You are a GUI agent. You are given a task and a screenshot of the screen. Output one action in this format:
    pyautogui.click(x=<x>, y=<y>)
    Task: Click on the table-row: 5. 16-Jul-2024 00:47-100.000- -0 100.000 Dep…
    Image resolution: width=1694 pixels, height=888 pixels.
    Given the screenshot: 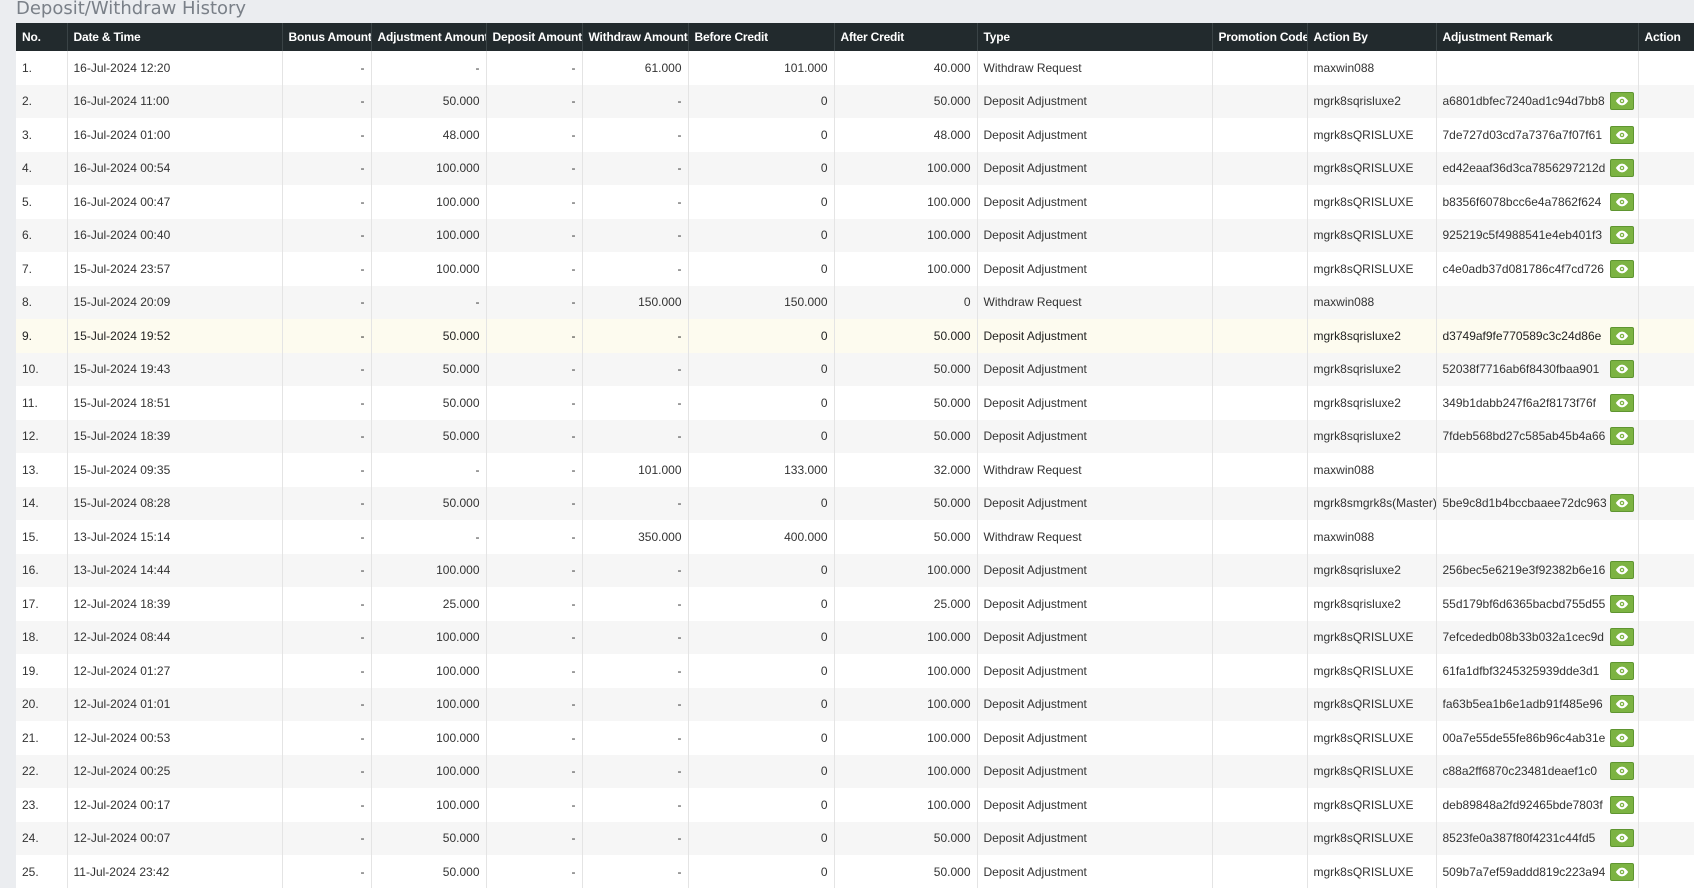 What is the action you would take?
    pyautogui.click(x=855, y=202)
    